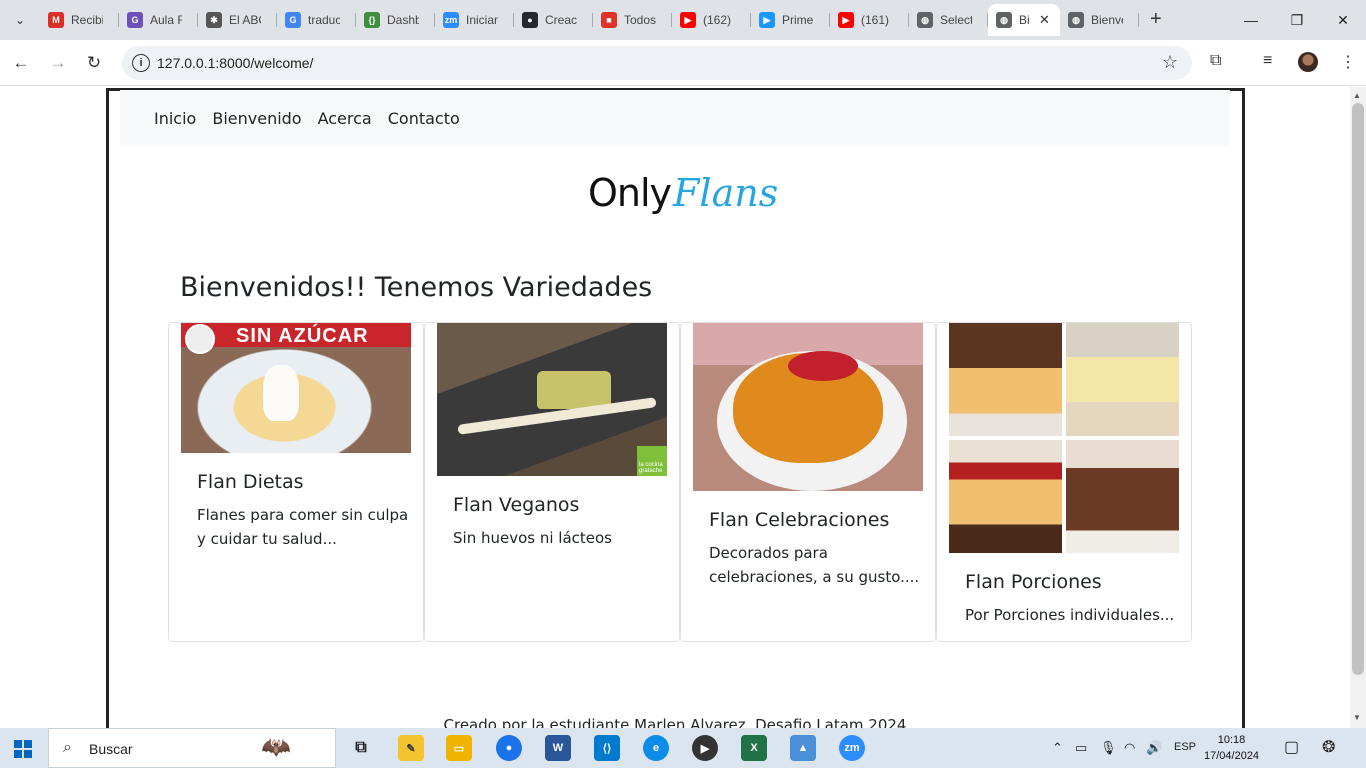 The image size is (1366, 768). What do you see at coordinates (1185, 747) in the screenshot?
I see `language-indicator: ESP` at bounding box center [1185, 747].